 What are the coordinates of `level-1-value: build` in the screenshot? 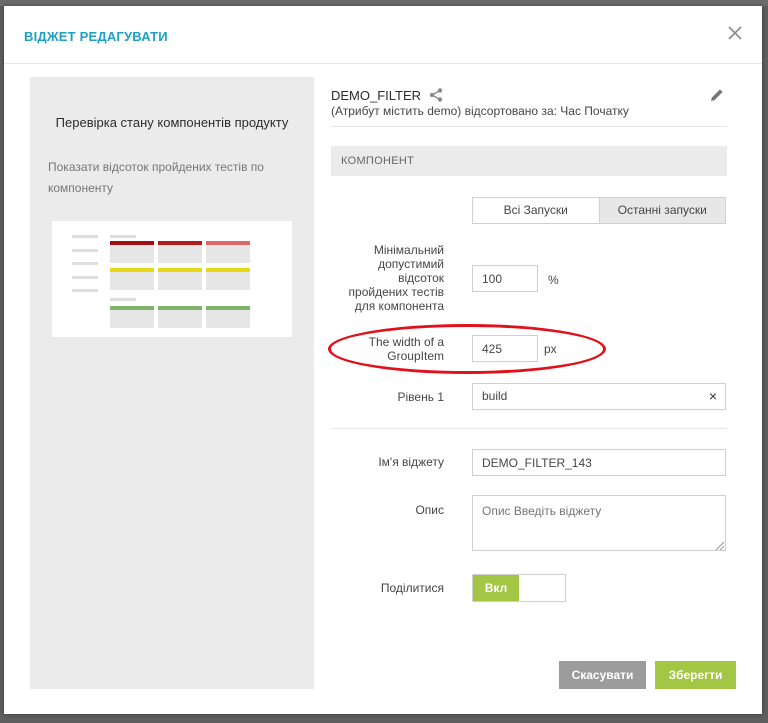 It's located at (495, 396).